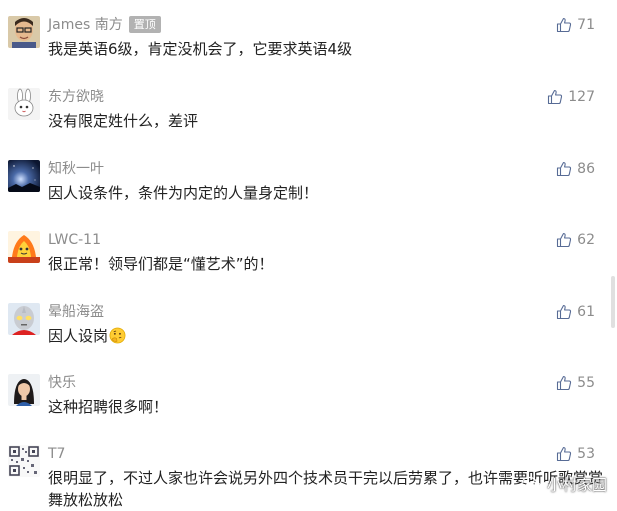 The image size is (617, 511). What do you see at coordinates (76, 97) in the screenshot?
I see `comment-author: 东方欲晓` at bounding box center [76, 97].